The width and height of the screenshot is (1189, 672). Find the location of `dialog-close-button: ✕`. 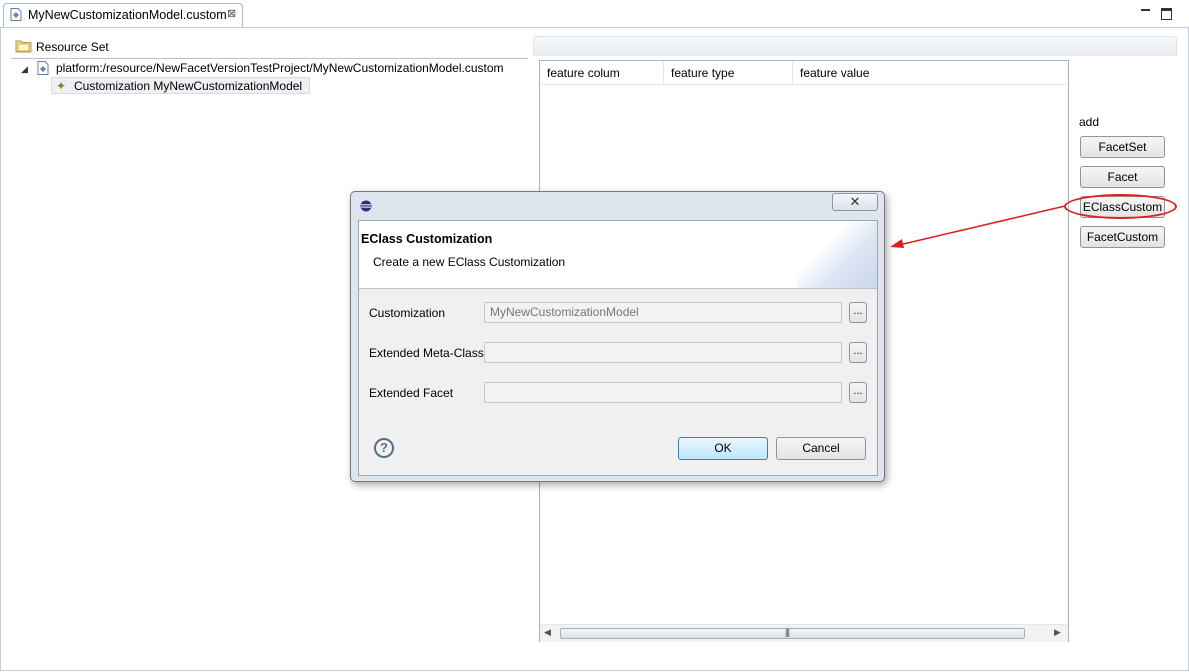

dialog-close-button: ✕ is located at coordinates (855, 202).